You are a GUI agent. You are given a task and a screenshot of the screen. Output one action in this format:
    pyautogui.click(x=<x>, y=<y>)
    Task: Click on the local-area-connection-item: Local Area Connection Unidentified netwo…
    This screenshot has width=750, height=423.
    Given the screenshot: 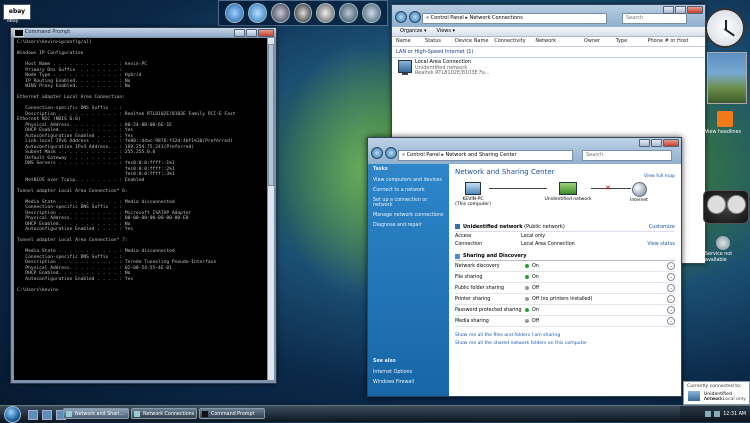 What is the action you would take?
    pyautogui.click(x=444, y=68)
    